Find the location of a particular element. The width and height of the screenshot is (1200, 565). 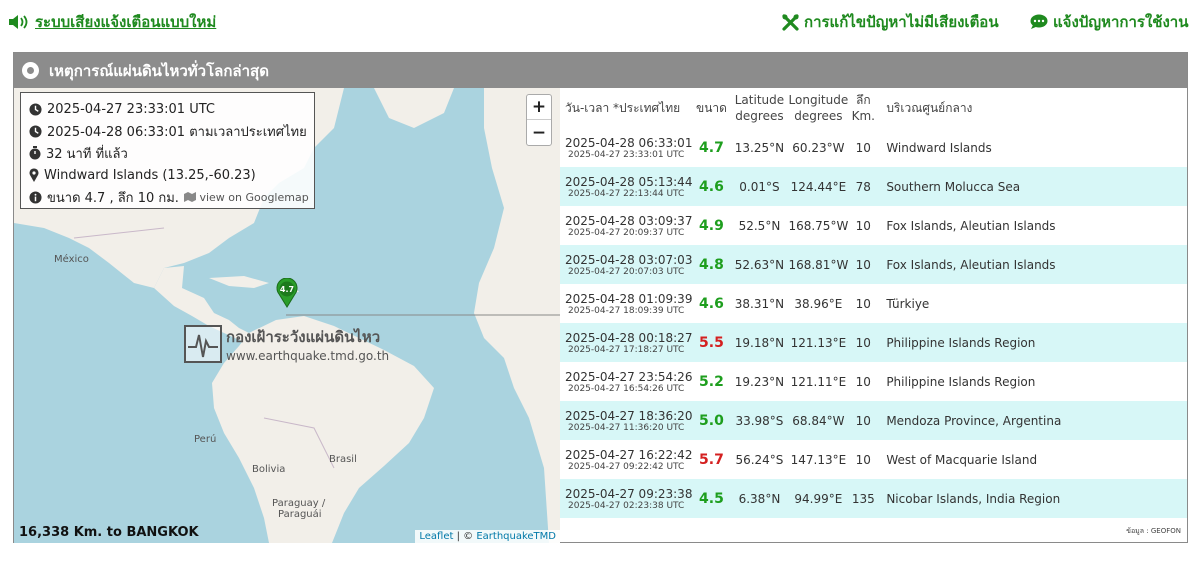

map-label-paraguay: Paraguay / is located at coordinates (299, 503).